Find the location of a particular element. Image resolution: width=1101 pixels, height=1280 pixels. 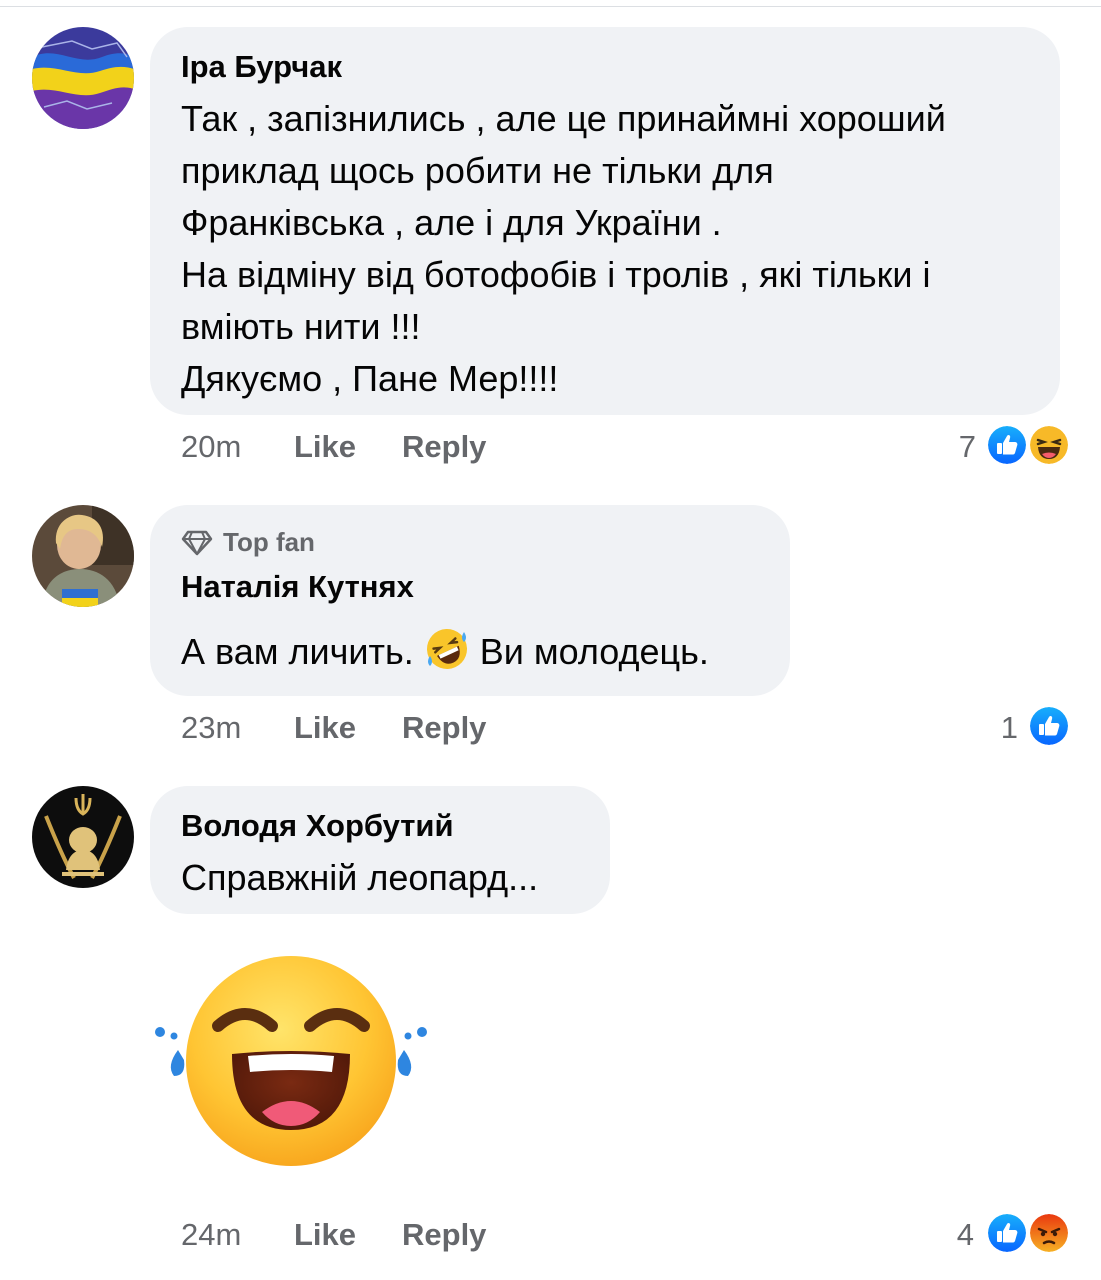

avatar-natalia is located at coordinates (83, 556).